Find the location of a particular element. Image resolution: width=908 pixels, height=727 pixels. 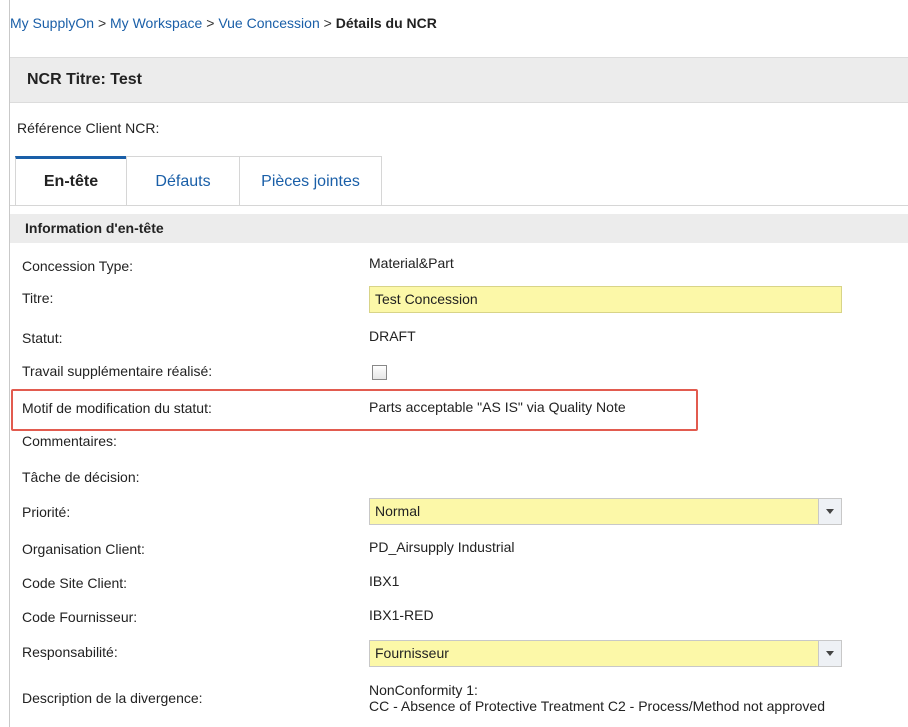

description-line-1: NonConformity 1: is located at coordinates (423, 690).